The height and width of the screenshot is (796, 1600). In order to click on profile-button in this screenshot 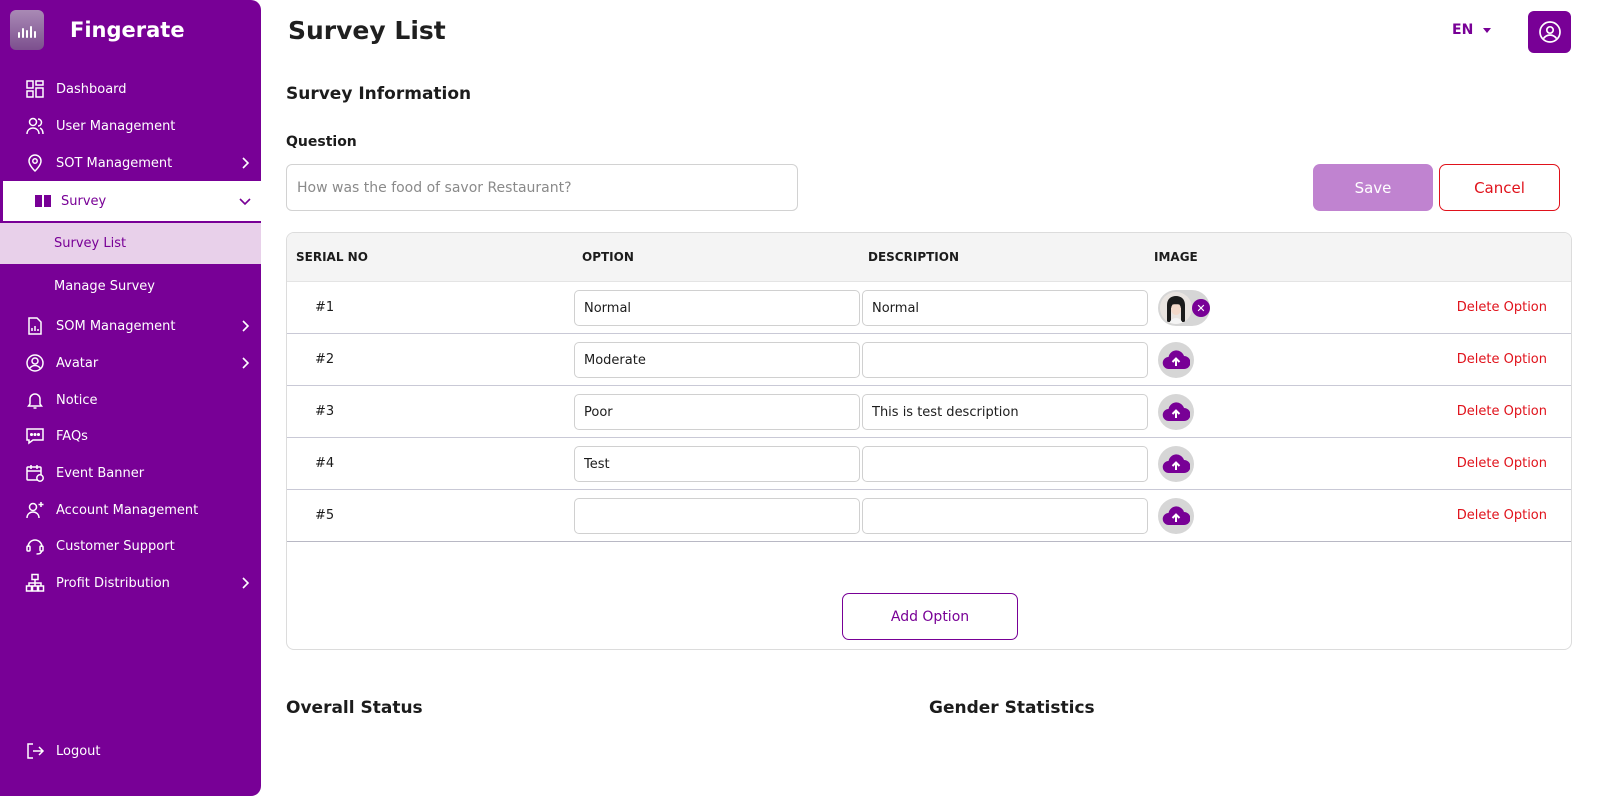, I will do `click(1549, 32)`.